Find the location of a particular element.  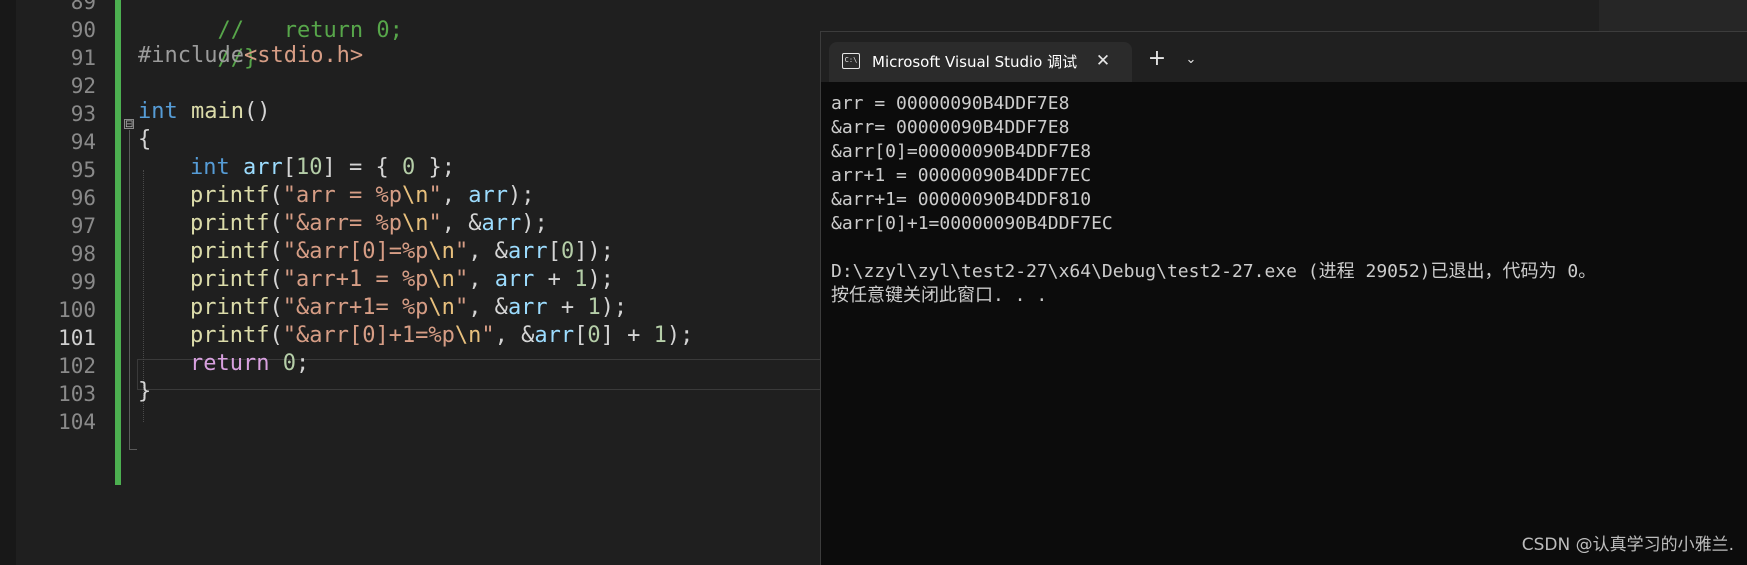

line-number: 91 is located at coordinates (83, 58).